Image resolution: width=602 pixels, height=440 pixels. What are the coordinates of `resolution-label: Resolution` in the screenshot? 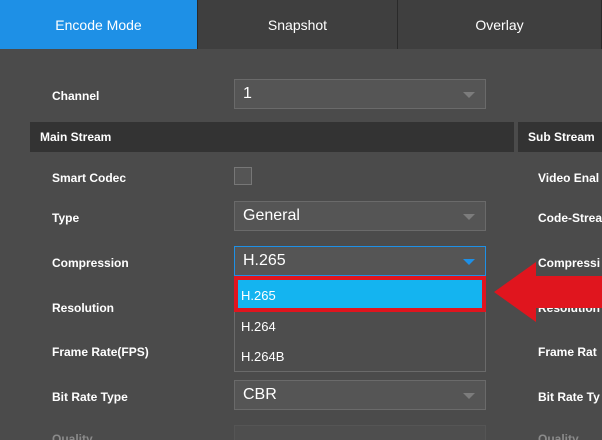 It's located at (83, 308).